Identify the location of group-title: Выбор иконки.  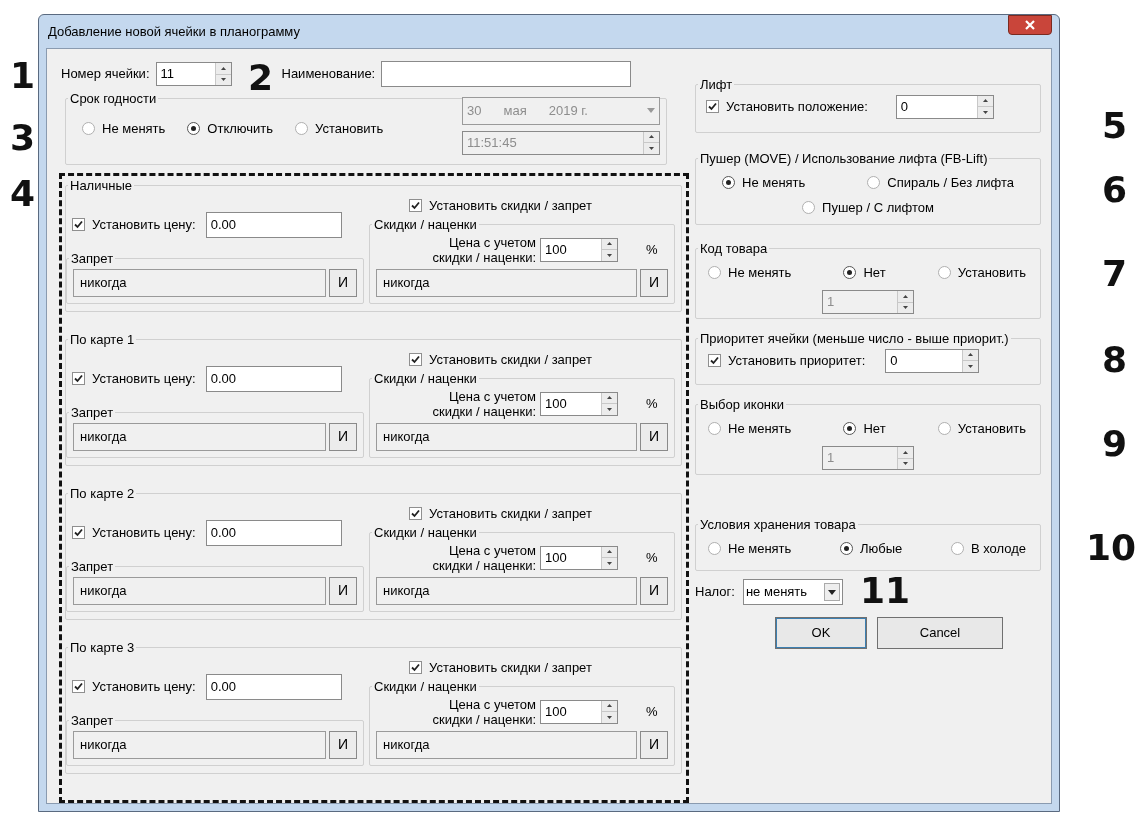
(742, 405).